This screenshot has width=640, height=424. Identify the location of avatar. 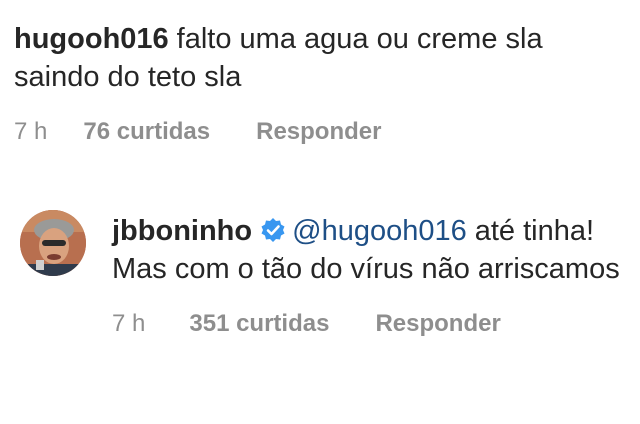
(53, 243).